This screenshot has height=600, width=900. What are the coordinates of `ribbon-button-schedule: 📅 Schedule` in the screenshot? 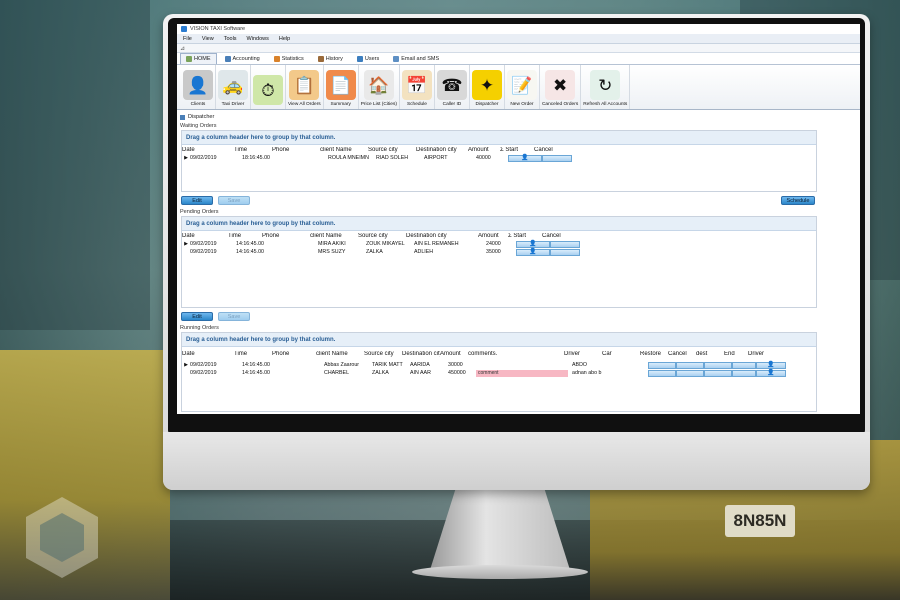 It's located at (417, 87).